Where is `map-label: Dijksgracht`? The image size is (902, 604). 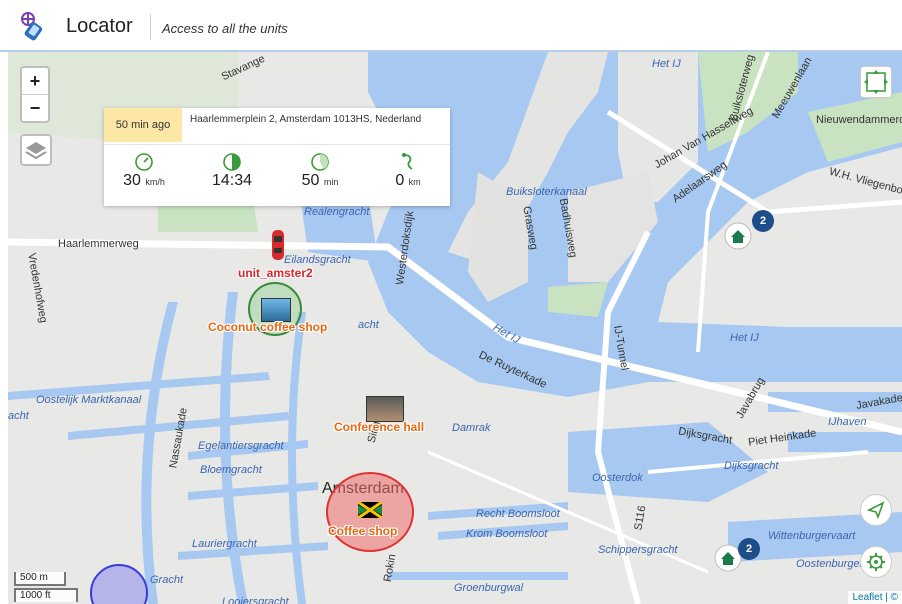 map-label: Dijksgracht is located at coordinates (751, 466).